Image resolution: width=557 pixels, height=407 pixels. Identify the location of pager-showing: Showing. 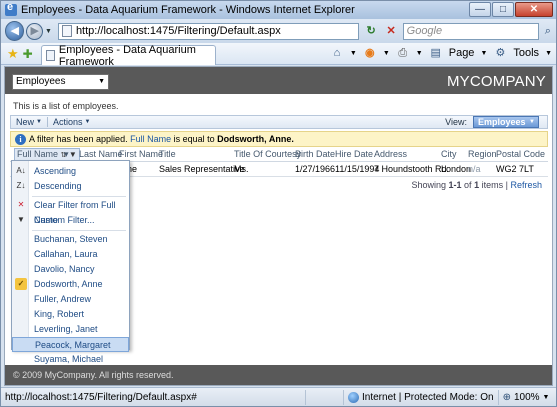
(428, 185).